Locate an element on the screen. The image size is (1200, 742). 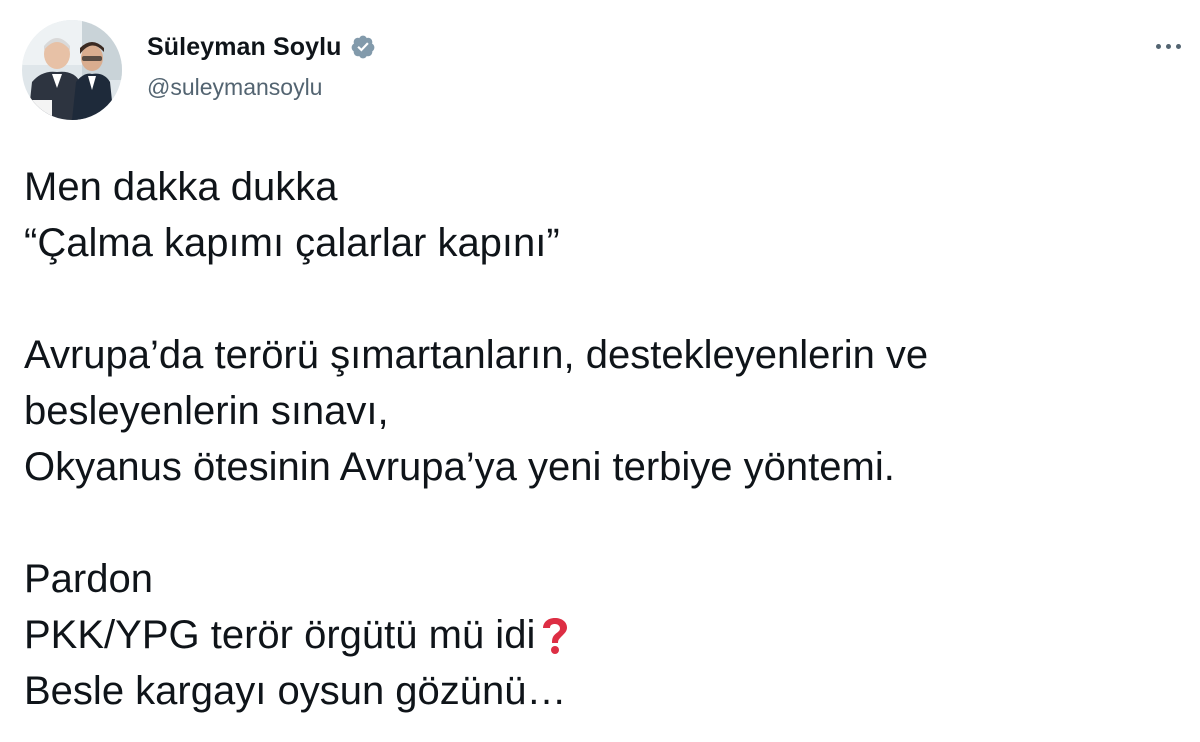
tweet-line-with-emoji: PKK/YPG terör örgütü mü idi is located at coordinates (604, 635).